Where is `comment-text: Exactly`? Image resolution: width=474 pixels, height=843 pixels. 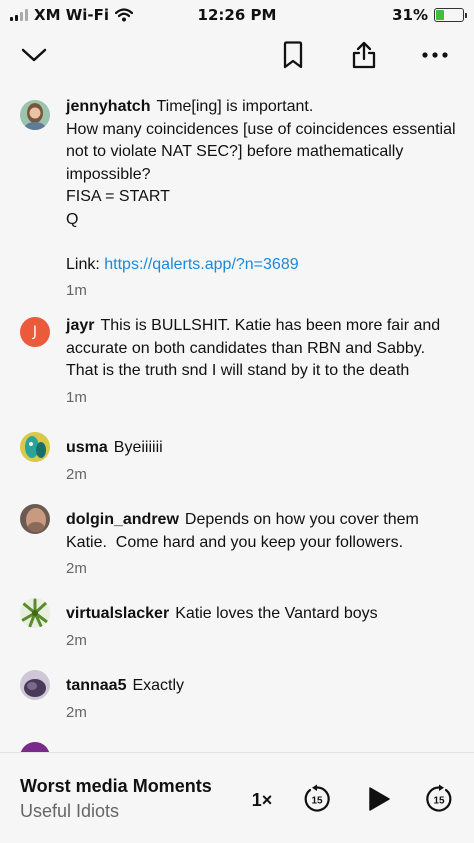
comment-text: Exactly is located at coordinates (158, 685).